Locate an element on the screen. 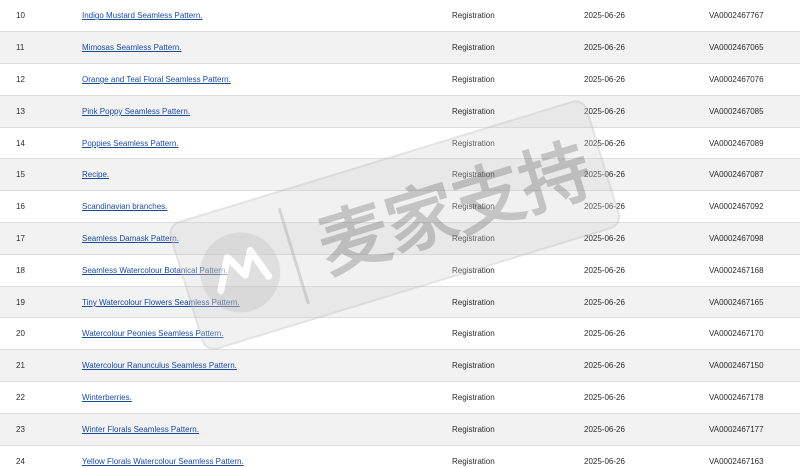 The image size is (800, 468). title-cell: Indigo Mustard Seamless Pattern. is located at coordinates (267, 16).